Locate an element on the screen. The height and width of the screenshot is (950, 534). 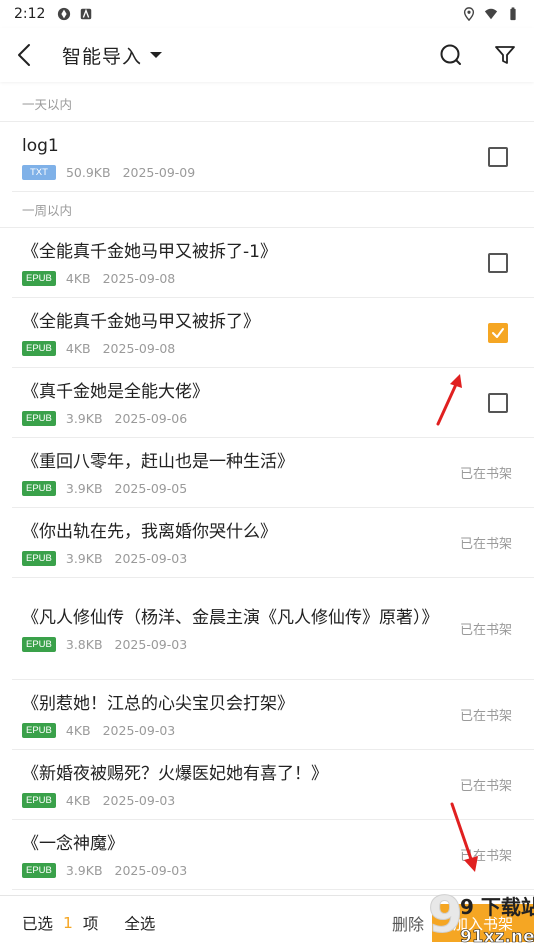
app-notification-icon is located at coordinates (86, 14).